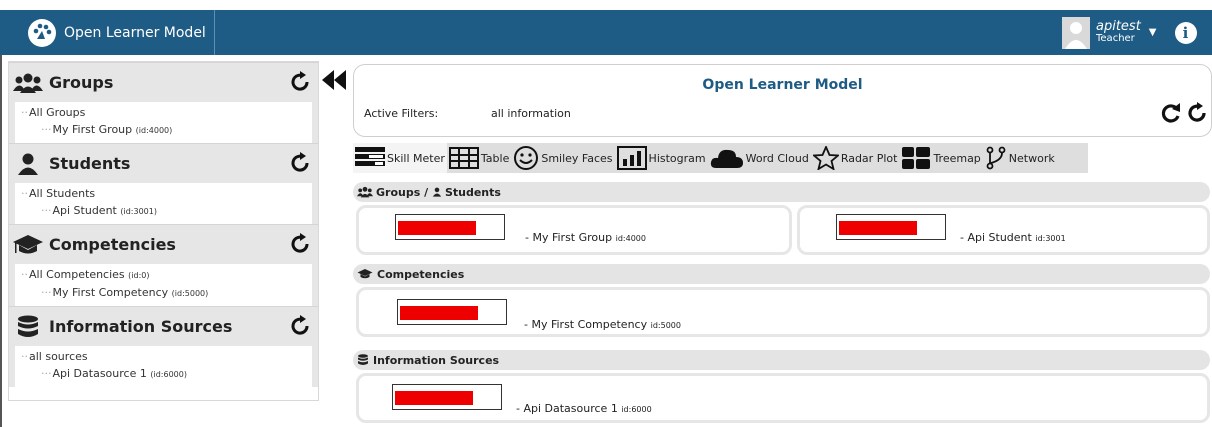 Image resolution: width=1212 pixels, height=427 pixels. I want to click on star-icon, so click(825, 158).